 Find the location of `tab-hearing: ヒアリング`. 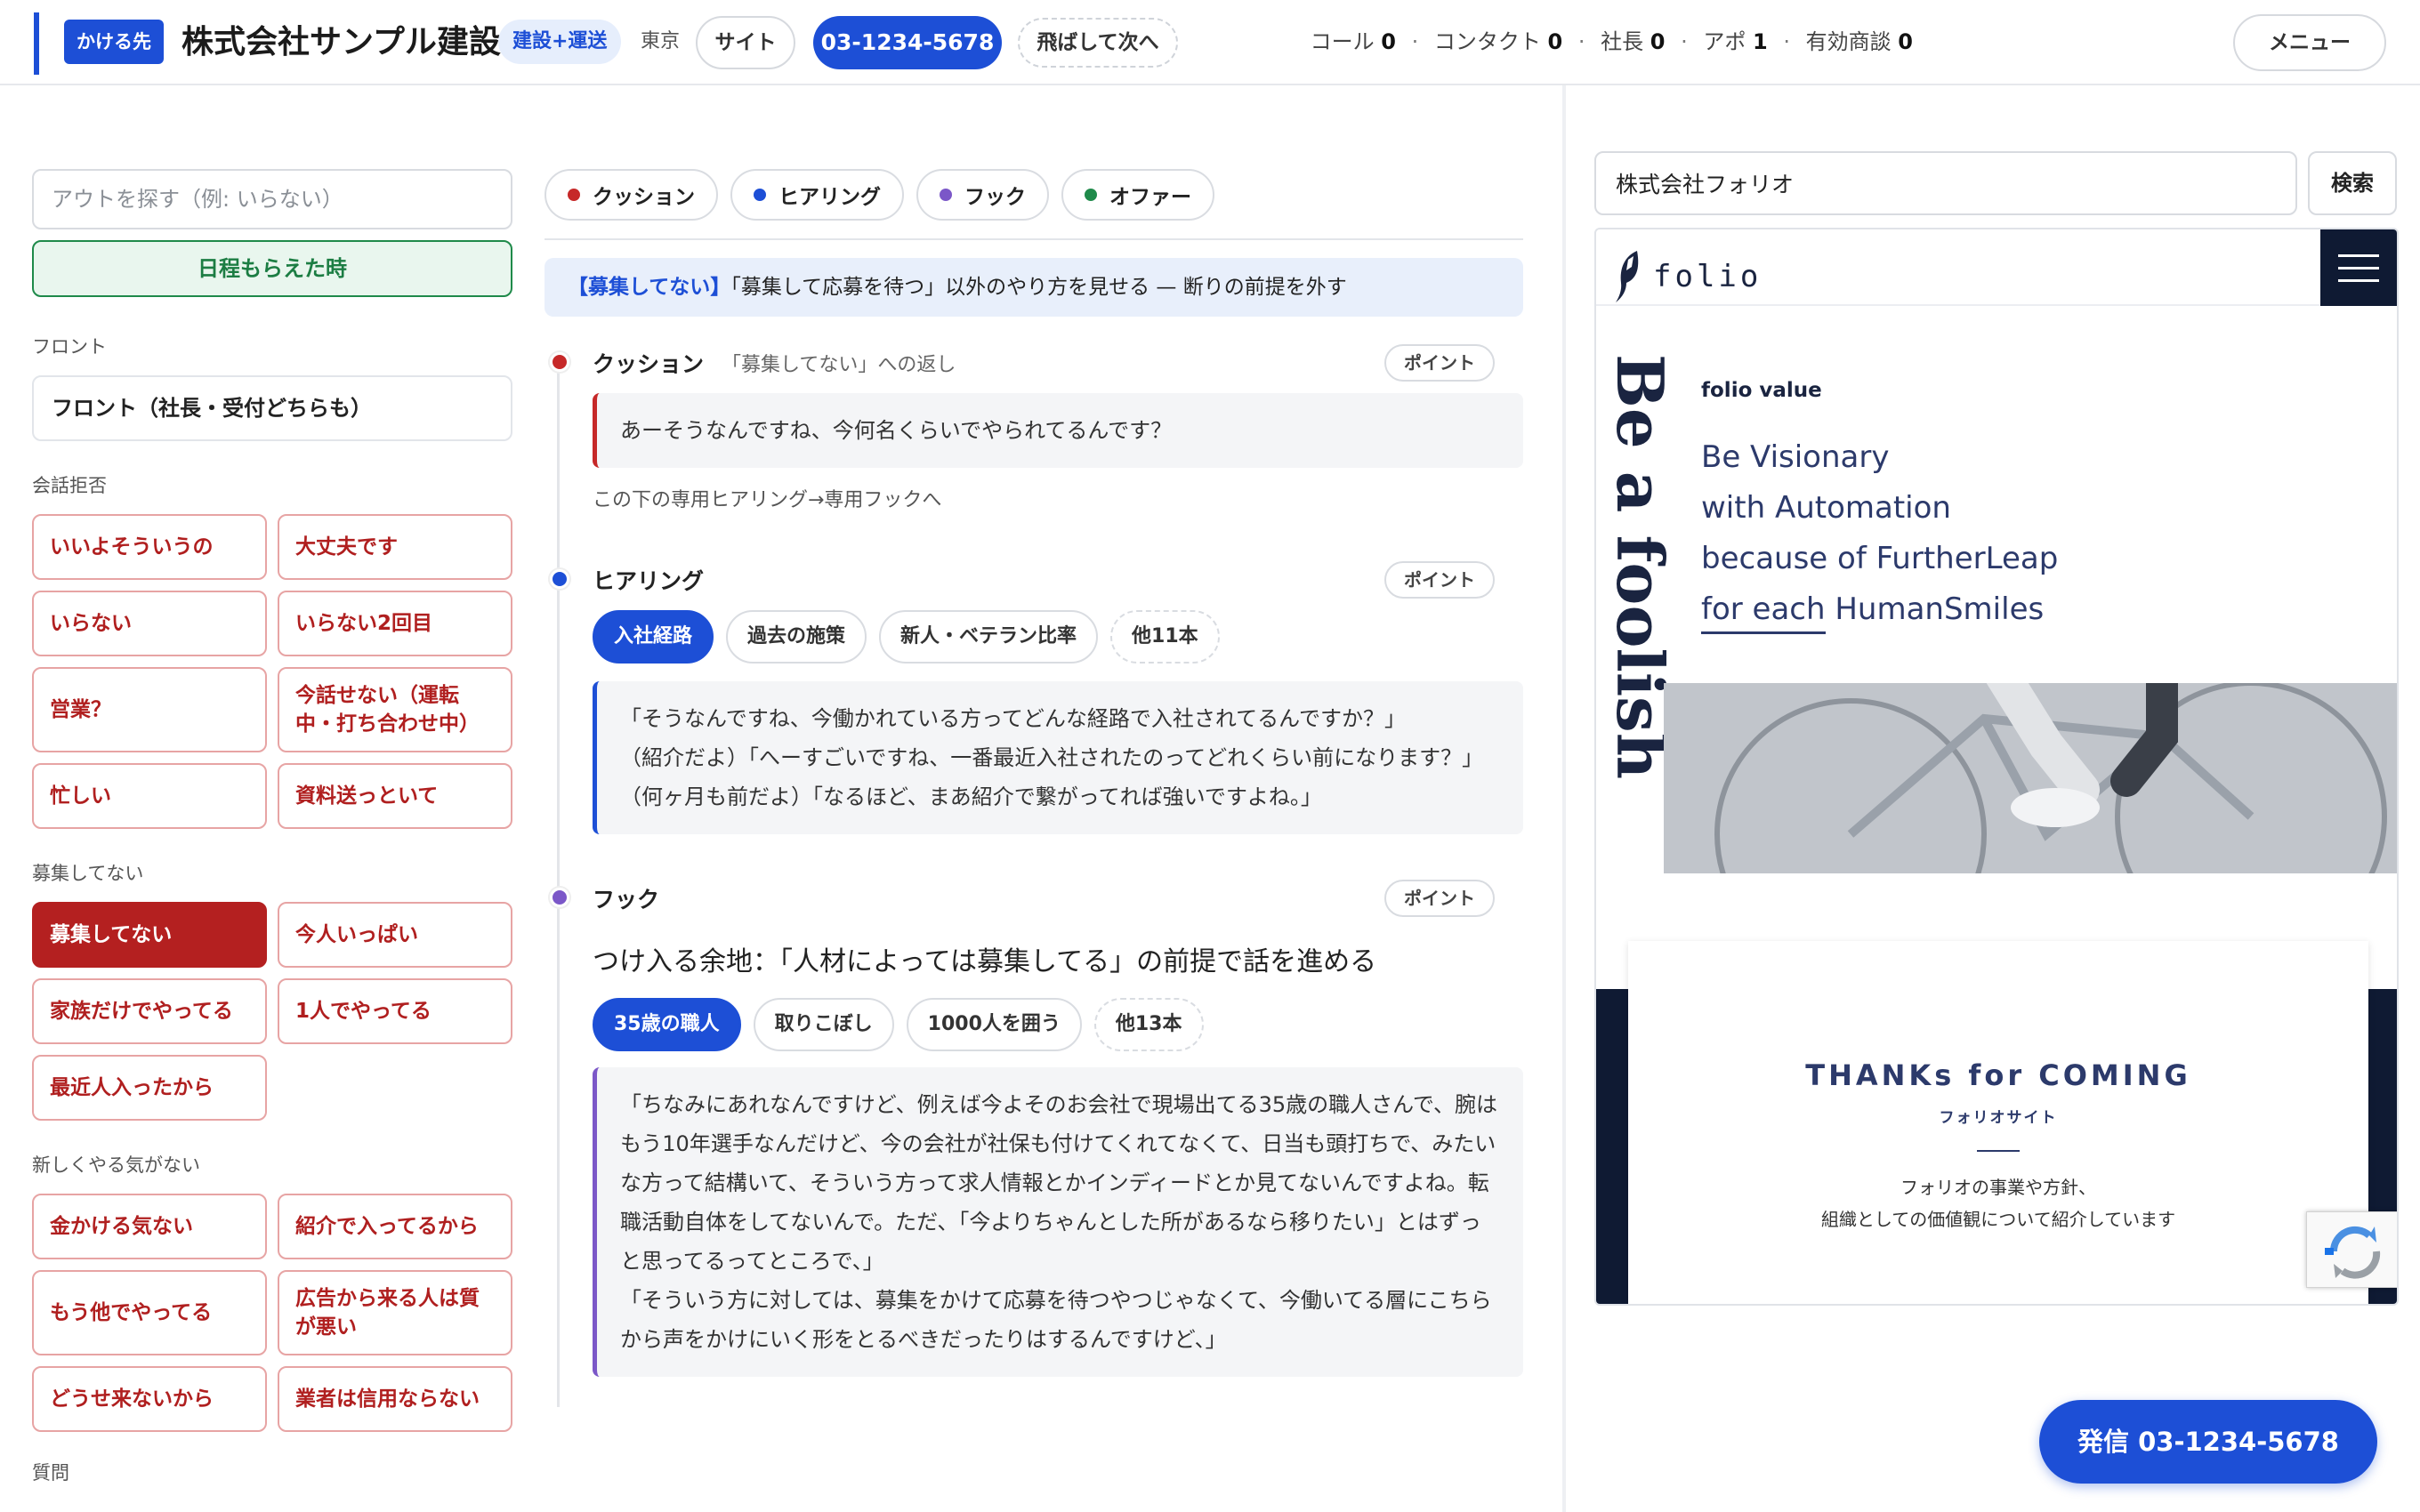

tab-hearing: ヒアリング is located at coordinates (817, 195).